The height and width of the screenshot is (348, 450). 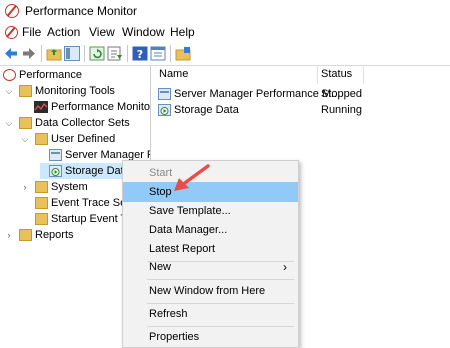 I want to click on help-icon: ?, so click(x=140, y=53).